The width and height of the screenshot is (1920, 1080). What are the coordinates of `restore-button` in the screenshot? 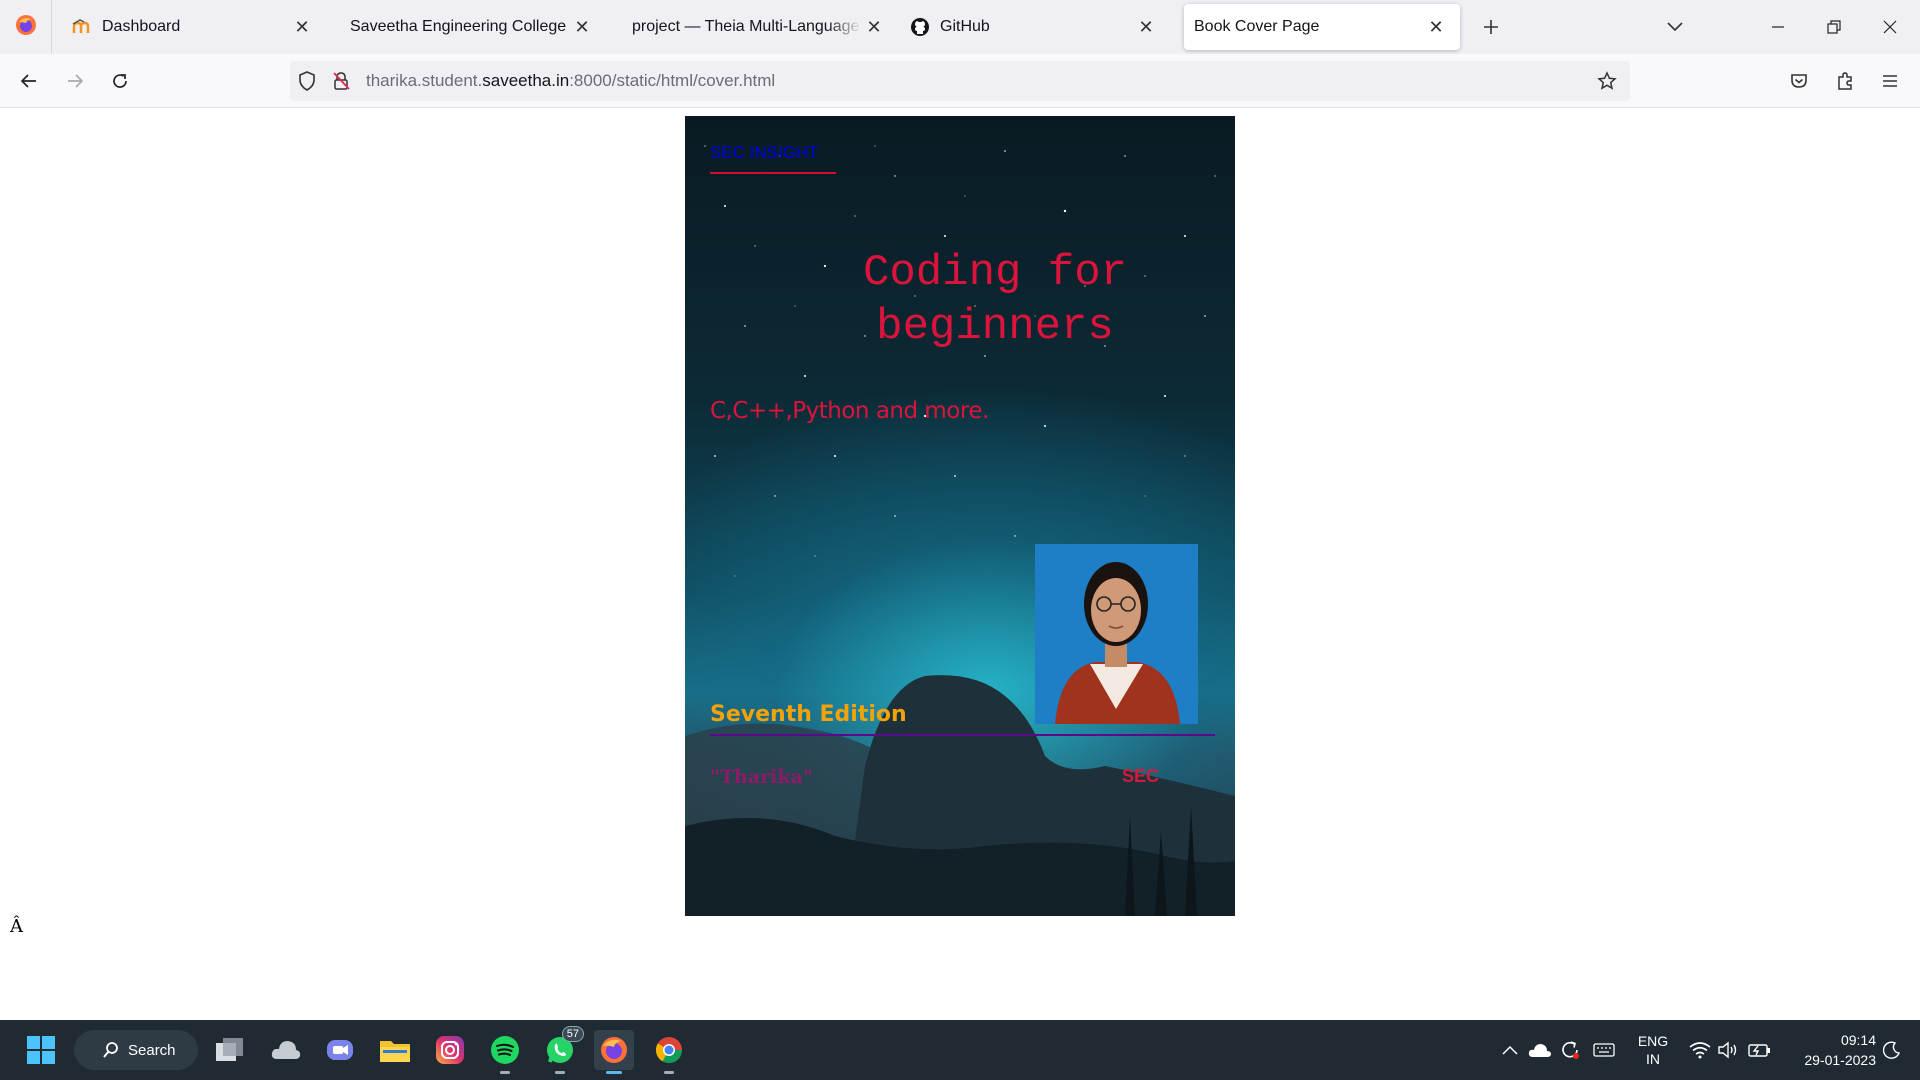 It's located at (1834, 27).